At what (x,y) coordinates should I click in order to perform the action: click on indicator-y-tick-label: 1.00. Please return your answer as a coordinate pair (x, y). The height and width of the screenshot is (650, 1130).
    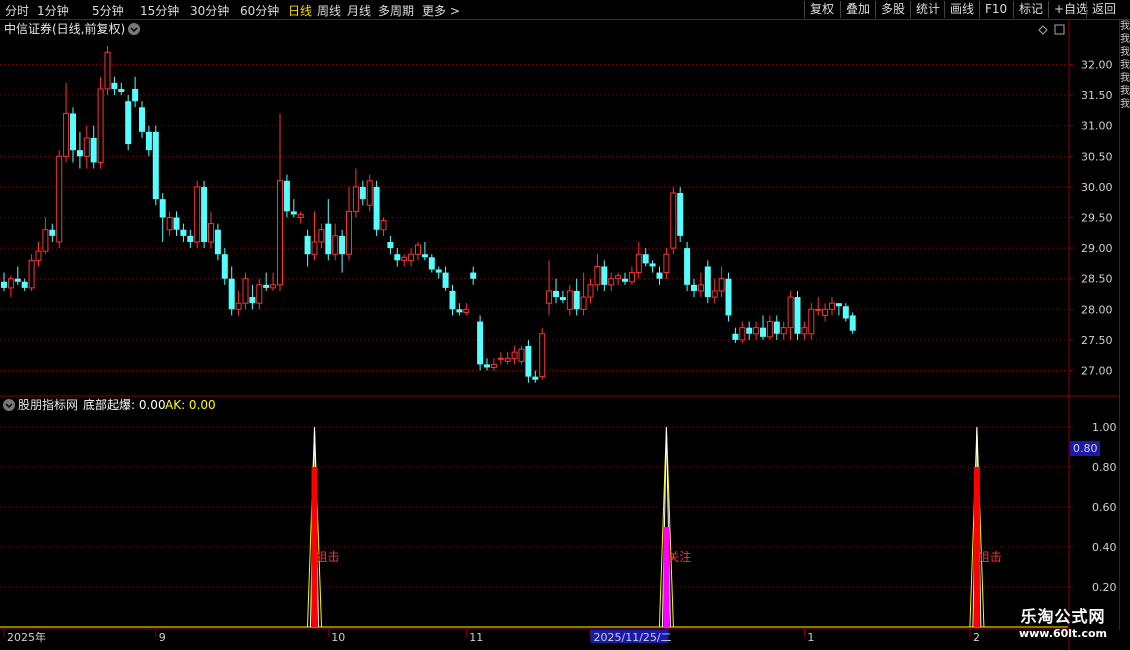
    Looking at the image, I should click on (1104, 427).